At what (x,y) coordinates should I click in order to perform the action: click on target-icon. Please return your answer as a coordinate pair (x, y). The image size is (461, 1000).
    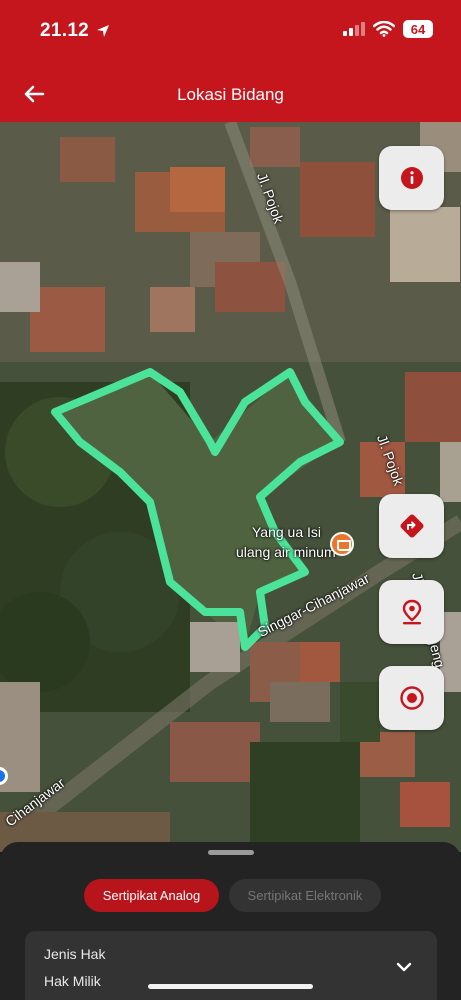
    Looking at the image, I should click on (411, 698).